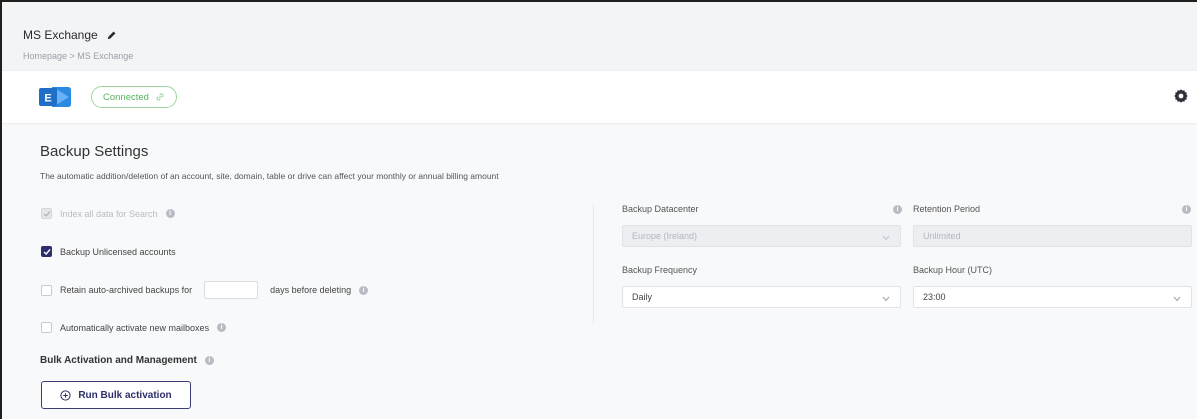 This screenshot has height=419, width=1197. I want to click on datacenter-label: Backup Datacenter, so click(660, 209).